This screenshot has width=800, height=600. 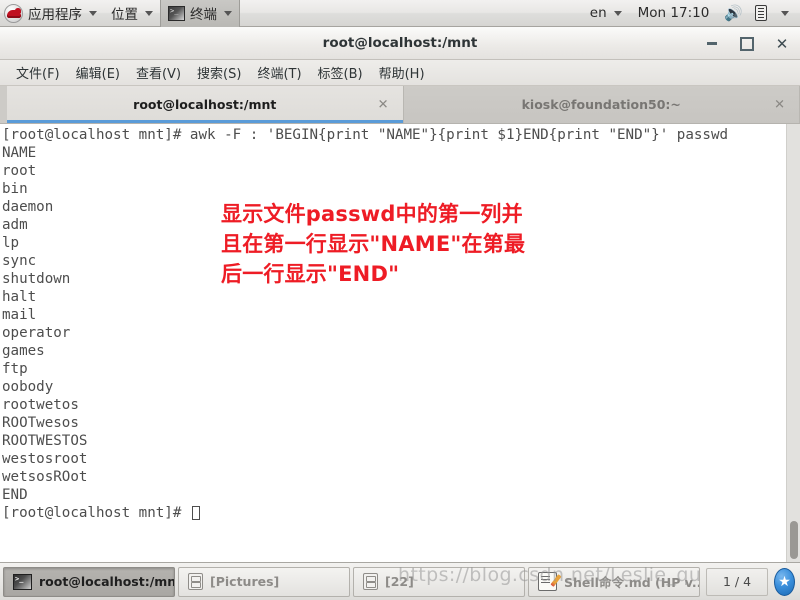 I want to click on menu-view: 查看(V), so click(x=158, y=72).